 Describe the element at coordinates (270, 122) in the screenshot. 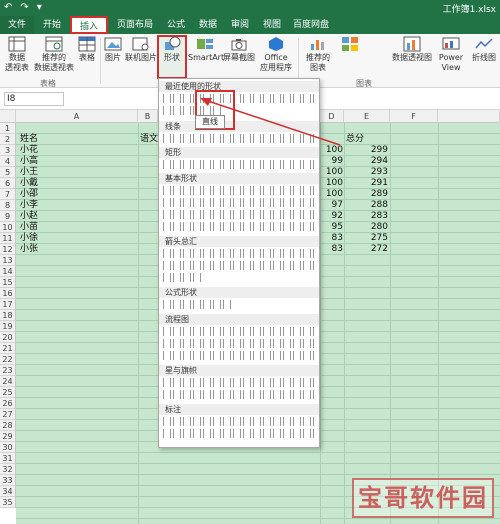

I see `annotation-arrow` at that location.